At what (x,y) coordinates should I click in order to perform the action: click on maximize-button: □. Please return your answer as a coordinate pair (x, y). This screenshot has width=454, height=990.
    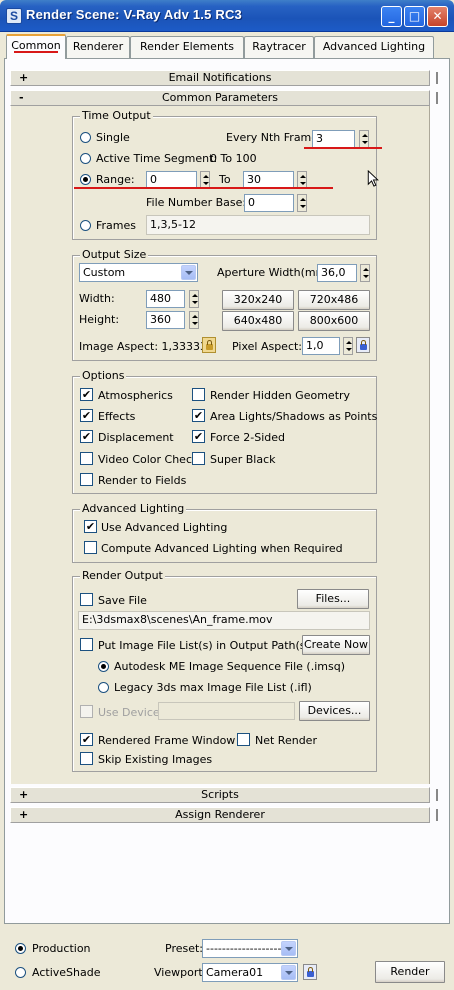
    Looking at the image, I should click on (414, 16).